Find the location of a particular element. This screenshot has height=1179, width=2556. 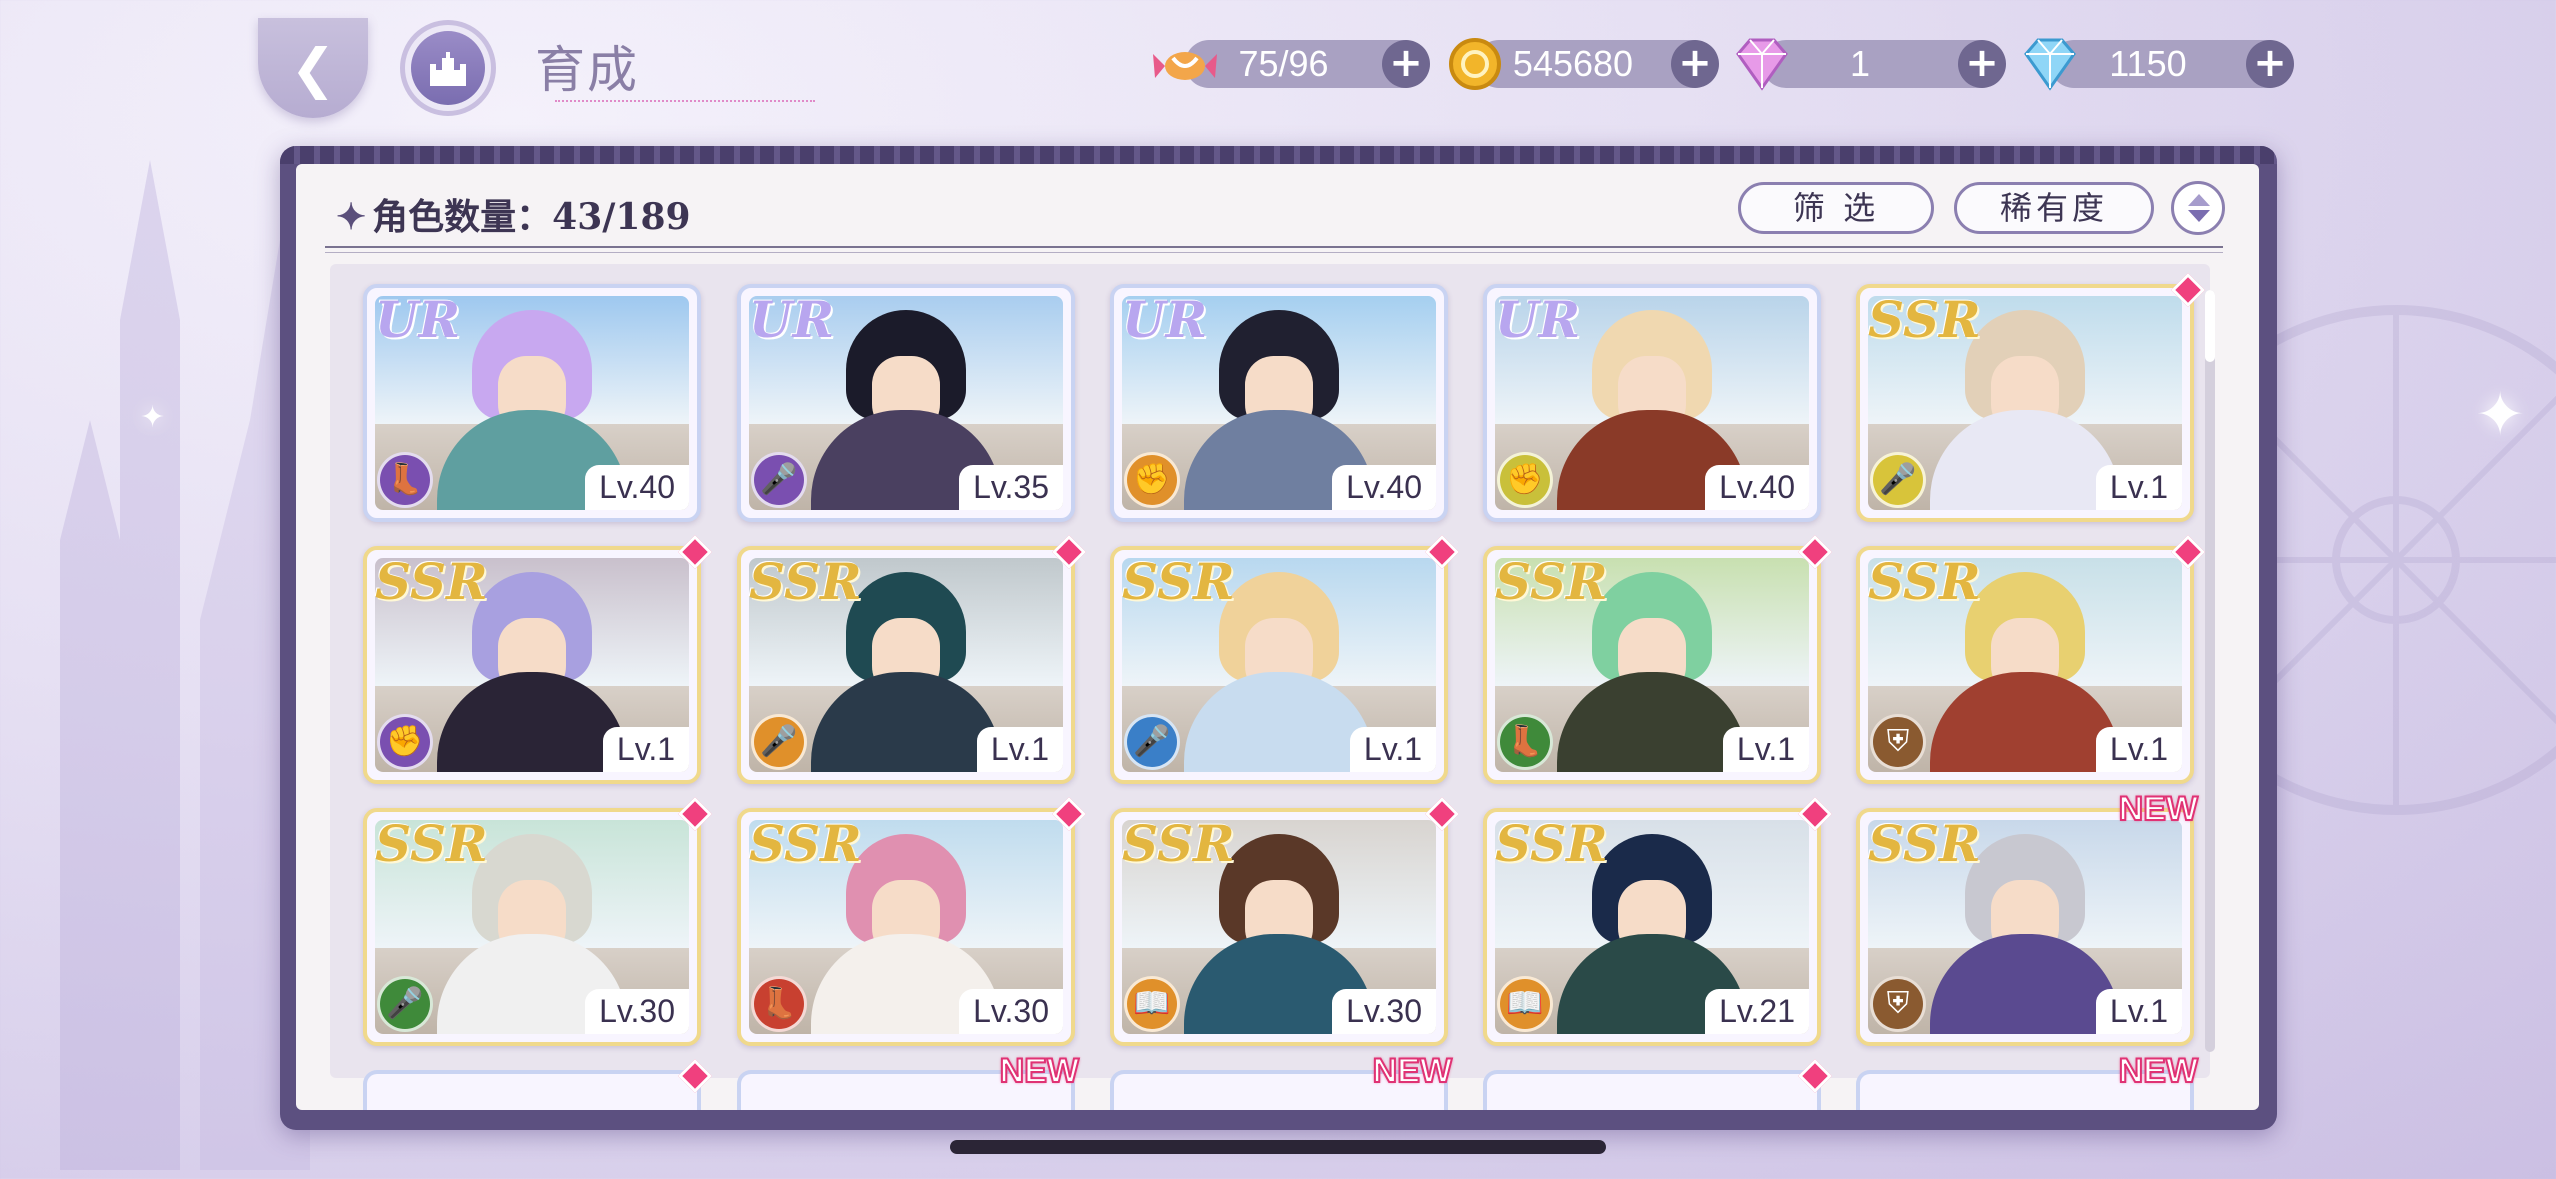

level-label: Lv.35 is located at coordinates (1011, 487).